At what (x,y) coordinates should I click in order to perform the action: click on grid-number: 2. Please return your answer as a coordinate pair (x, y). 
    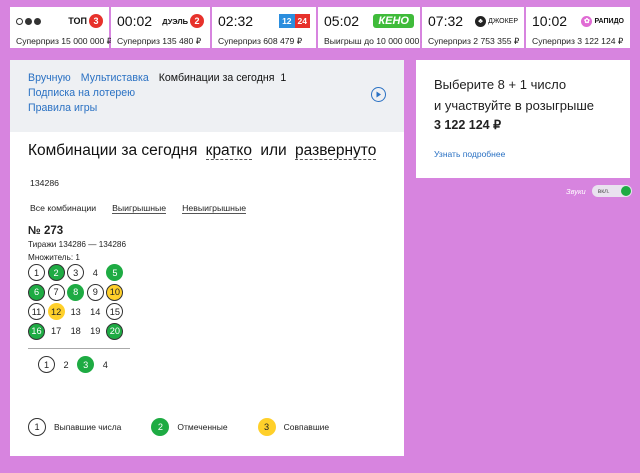
    Looking at the image, I should click on (56, 272).